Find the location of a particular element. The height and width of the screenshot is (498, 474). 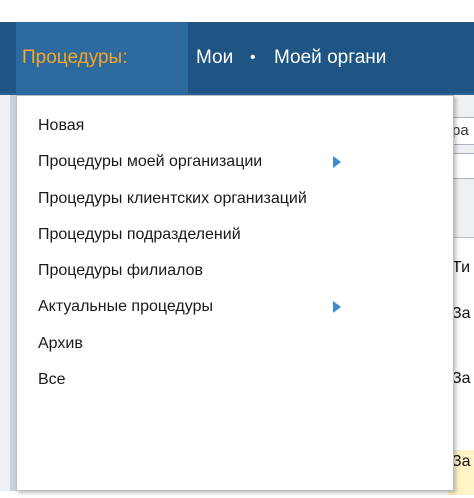

menu-item-label: Процедуры подразделений is located at coordinates (139, 234).